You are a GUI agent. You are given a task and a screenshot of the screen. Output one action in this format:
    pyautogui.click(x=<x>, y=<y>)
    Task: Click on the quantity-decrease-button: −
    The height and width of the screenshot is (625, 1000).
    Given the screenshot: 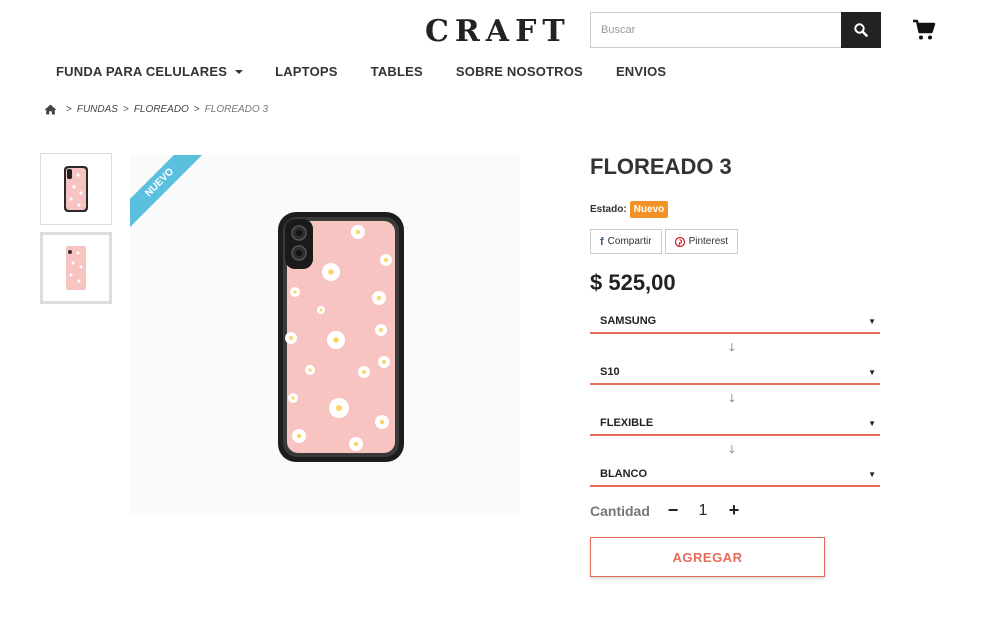 What is the action you would take?
    pyautogui.click(x=673, y=510)
    